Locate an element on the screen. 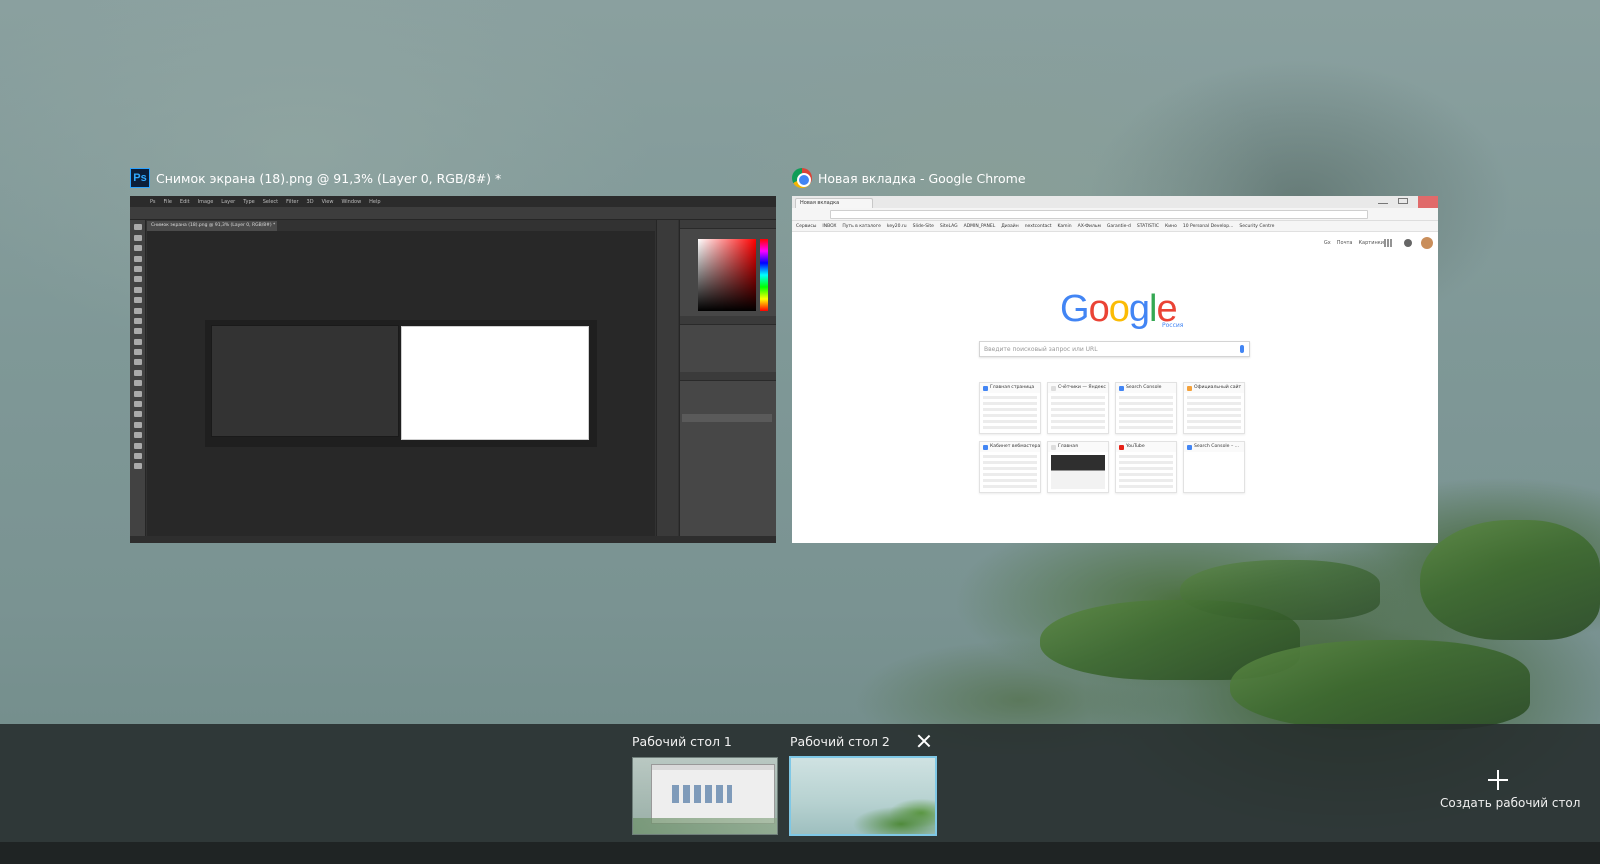 This screenshot has width=1600, height=864. ps-color-field is located at coordinates (727, 275).